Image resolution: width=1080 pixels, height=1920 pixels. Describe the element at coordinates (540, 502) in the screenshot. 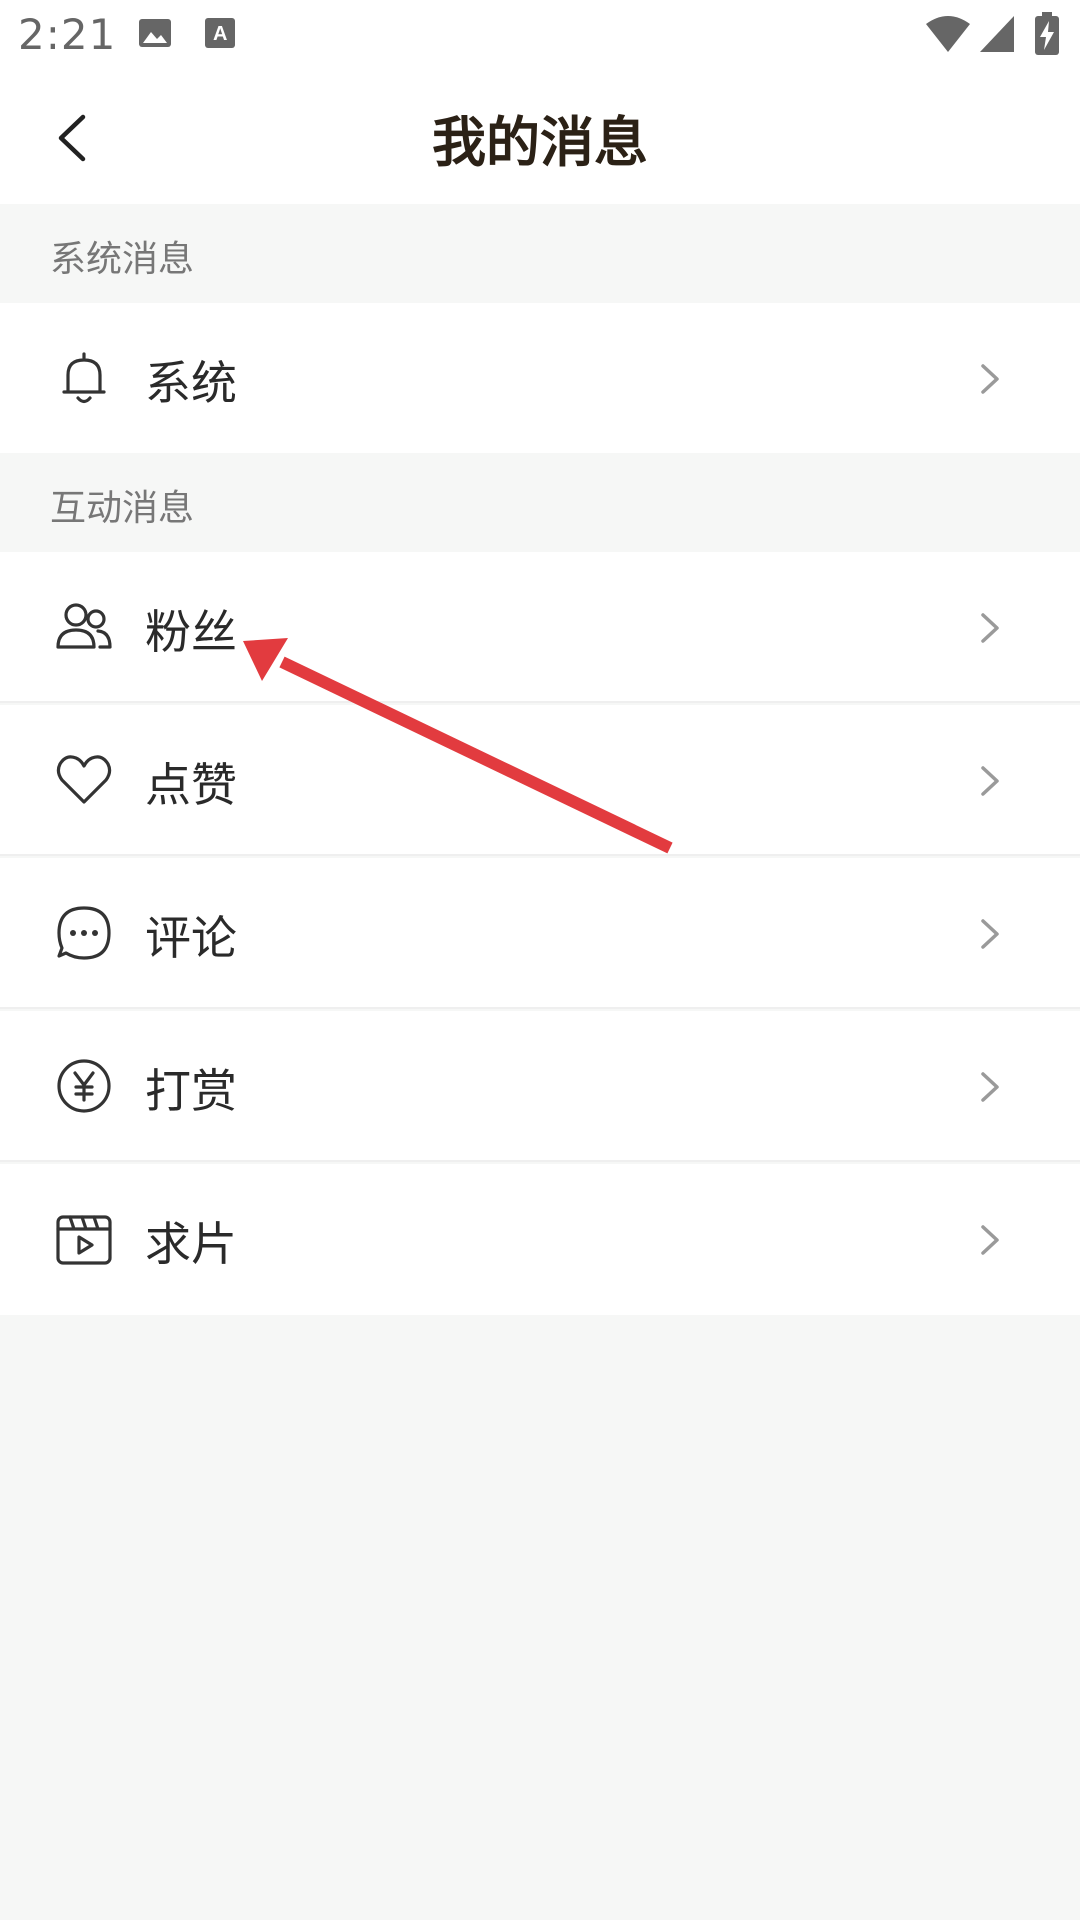

I see `section-header-interaction: 互动消息` at that location.